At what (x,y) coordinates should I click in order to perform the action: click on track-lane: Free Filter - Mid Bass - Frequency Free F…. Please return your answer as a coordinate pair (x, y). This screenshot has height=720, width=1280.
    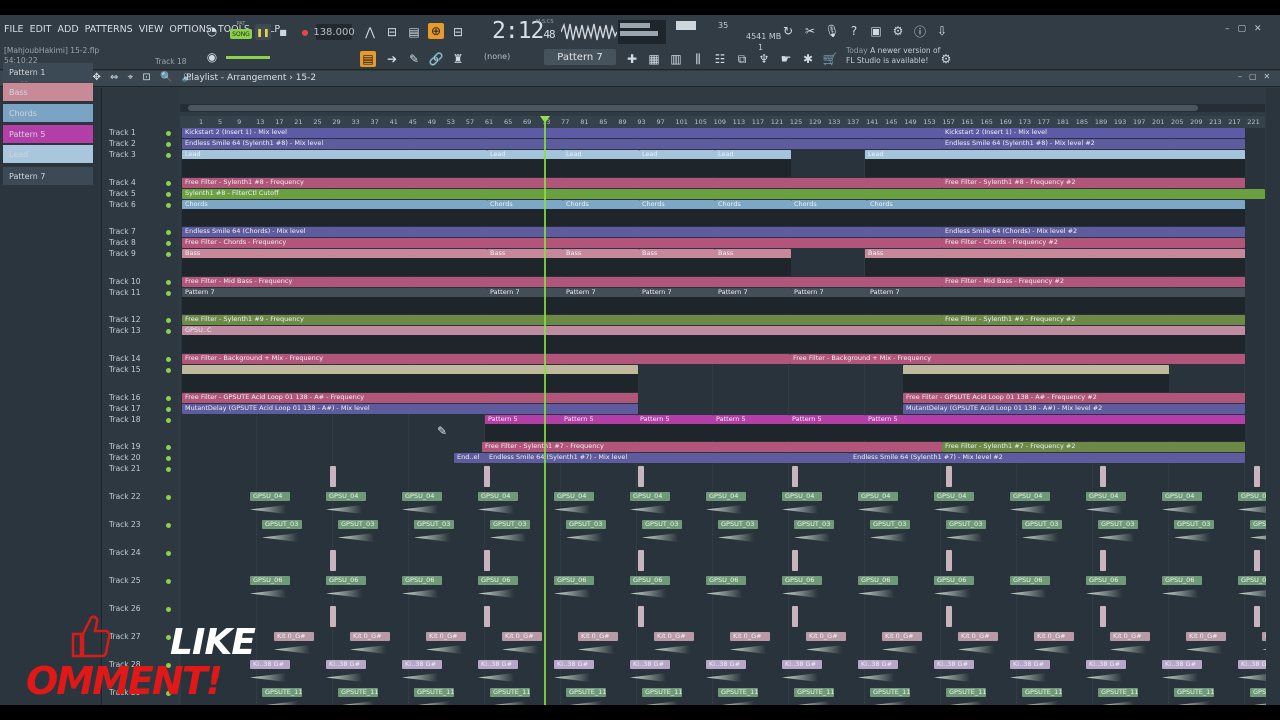
    Looking at the image, I should click on (722, 282).